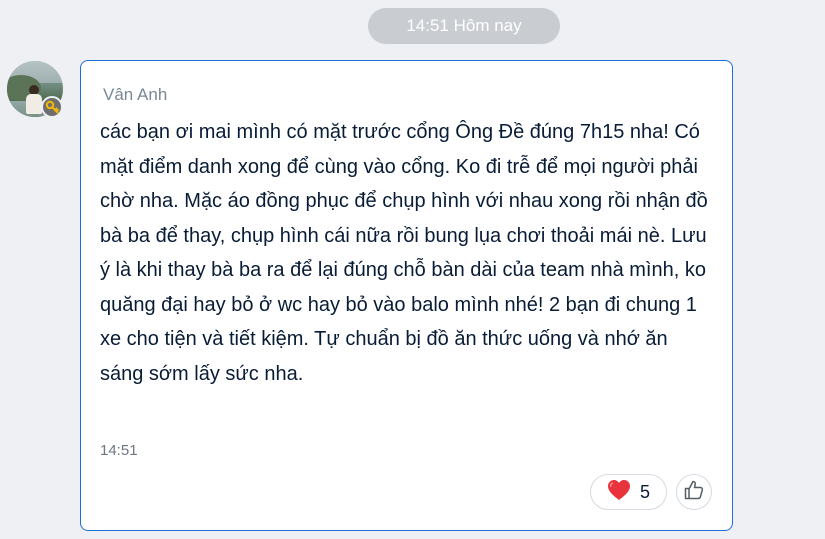  Describe the element at coordinates (52, 107) in the screenshot. I see `key-icon` at that location.